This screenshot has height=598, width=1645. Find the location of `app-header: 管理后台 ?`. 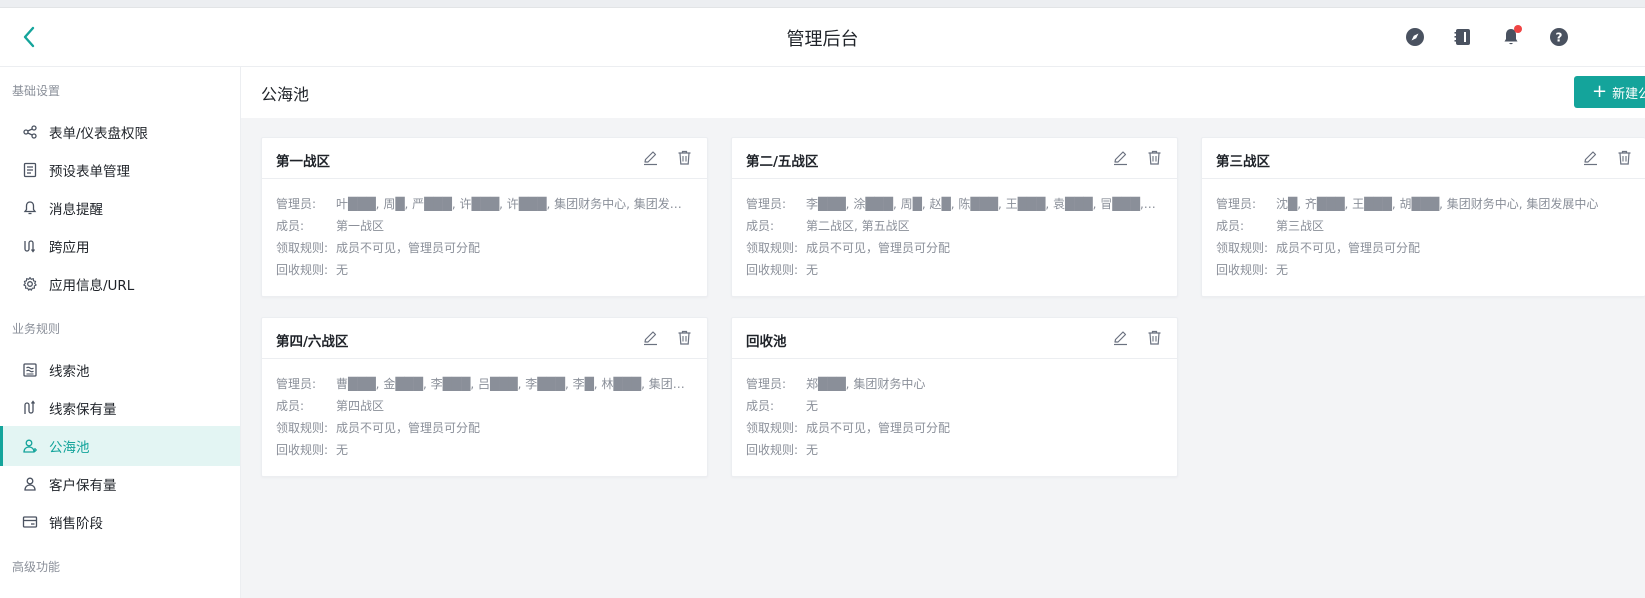

app-header: 管理后台 ? is located at coordinates (822, 37).